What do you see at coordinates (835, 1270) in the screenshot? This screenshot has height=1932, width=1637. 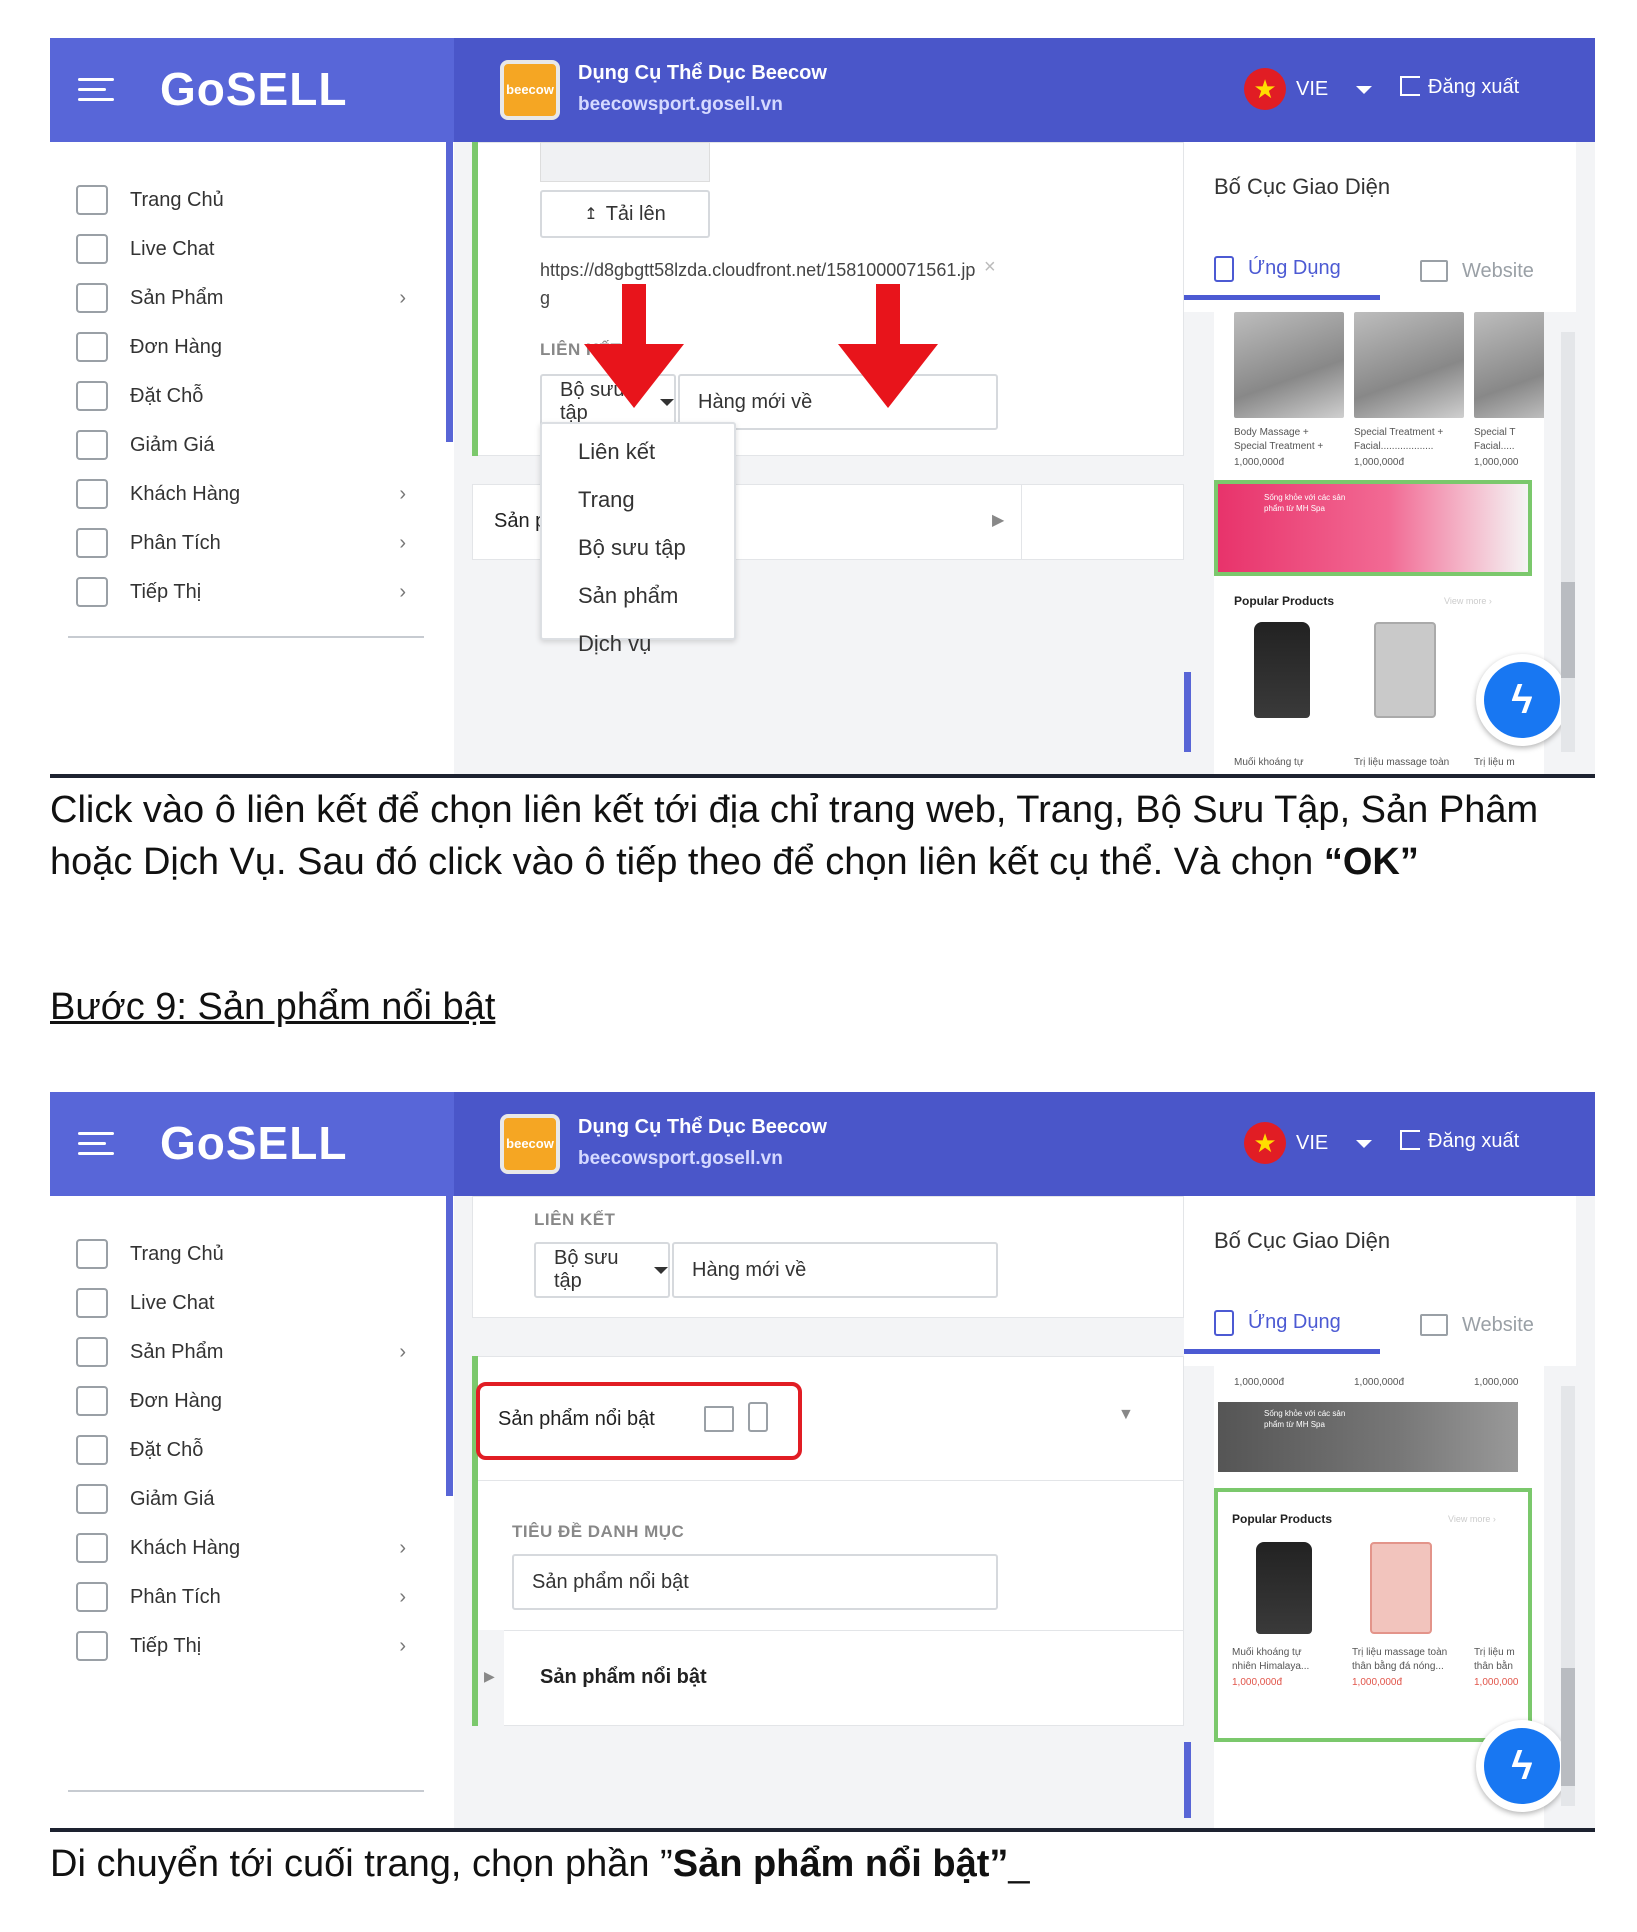 I see `link-target-select: Hàng mới về` at bounding box center [835, 1270].